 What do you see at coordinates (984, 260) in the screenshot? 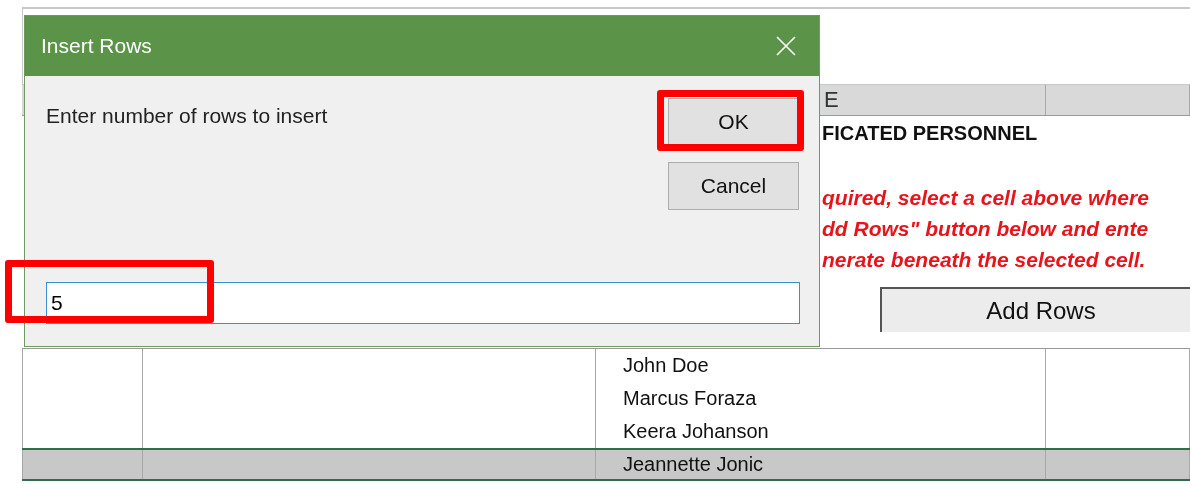
I see `instruction-text: nerate beneath the selected cell.` at bounding box center [984, 260].